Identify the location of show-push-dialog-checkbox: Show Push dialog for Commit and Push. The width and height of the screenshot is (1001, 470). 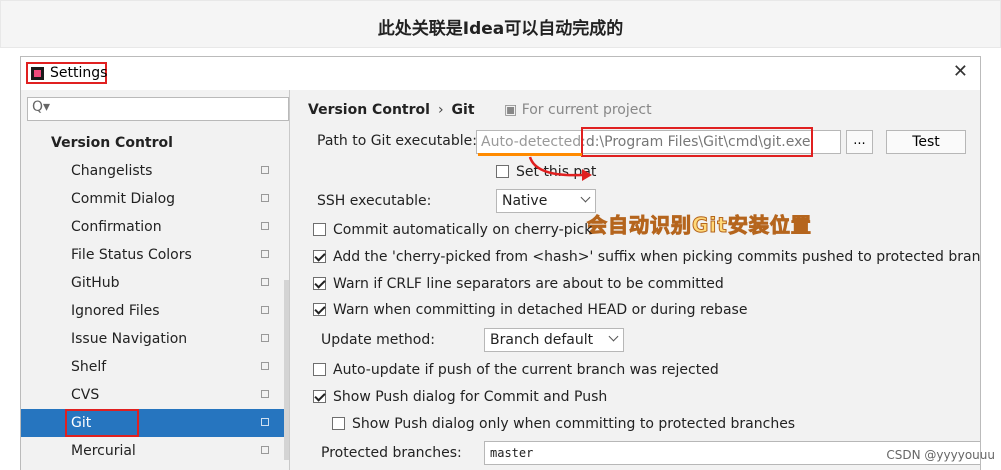
(460, 397).